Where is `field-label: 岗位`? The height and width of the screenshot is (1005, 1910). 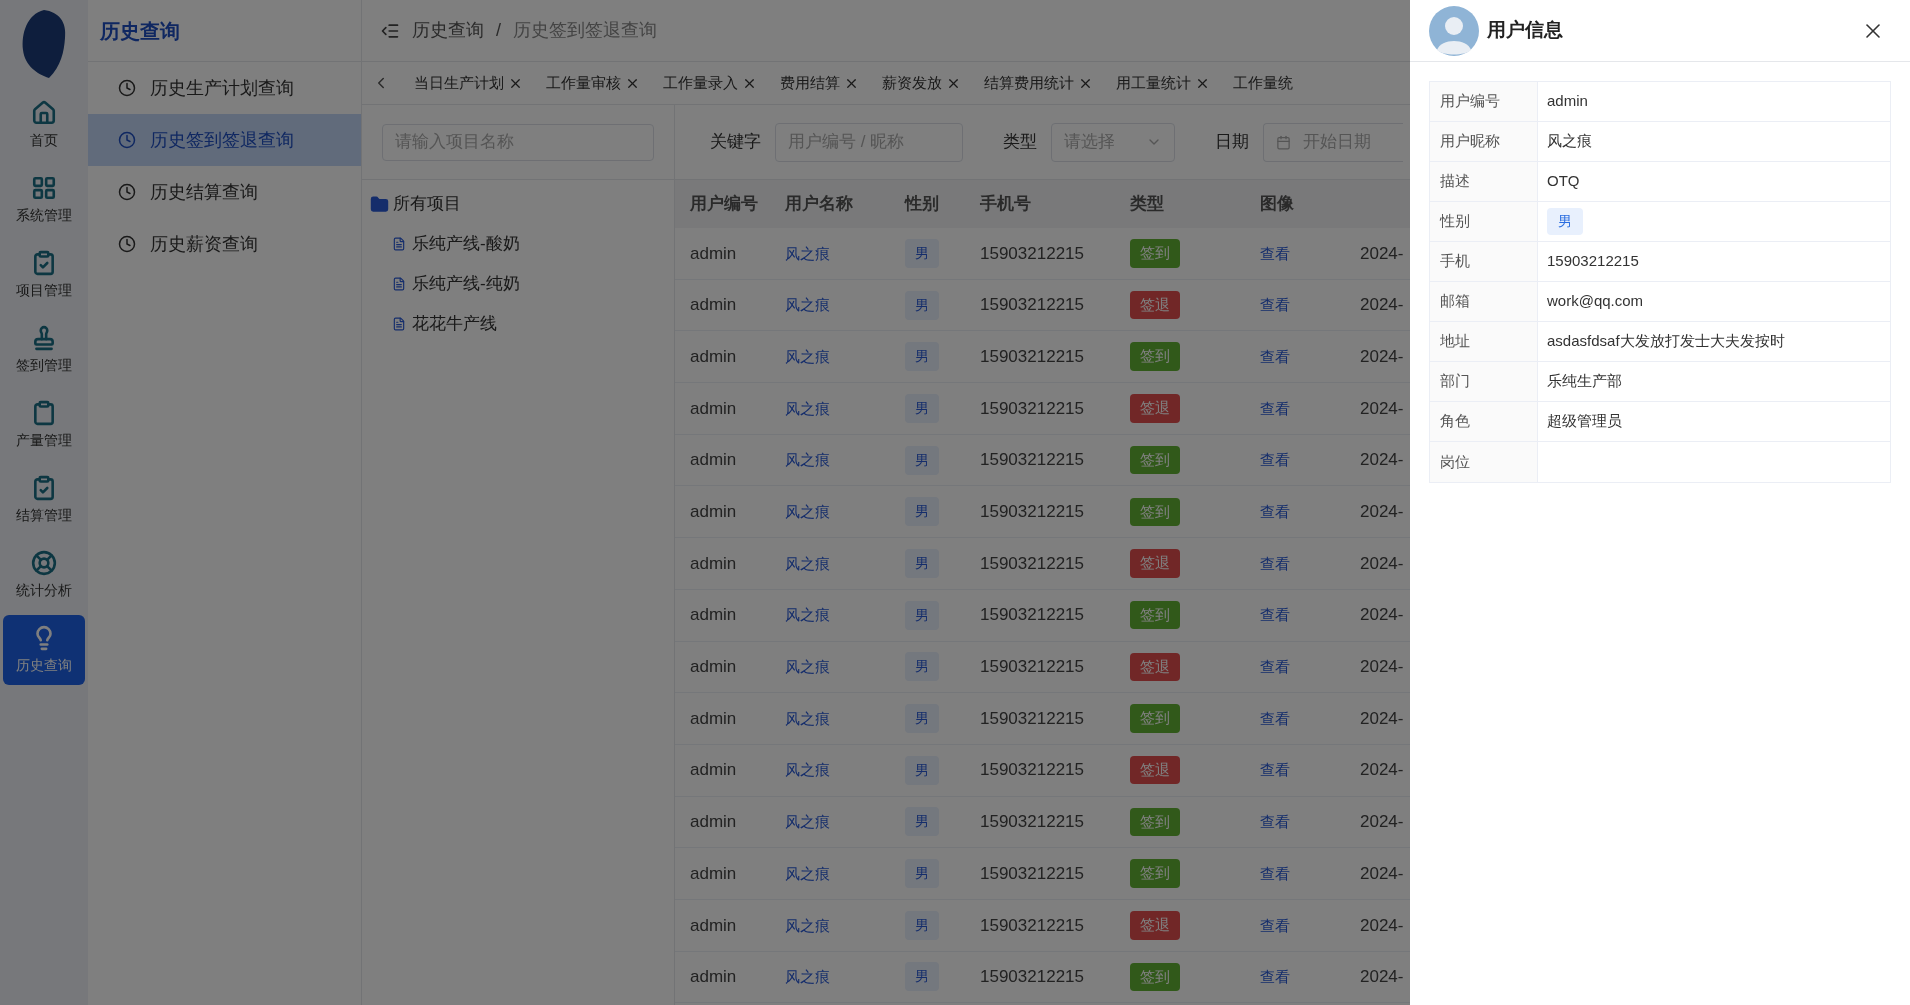 field-label: 岗位 is located at coordinates (1455, 461).